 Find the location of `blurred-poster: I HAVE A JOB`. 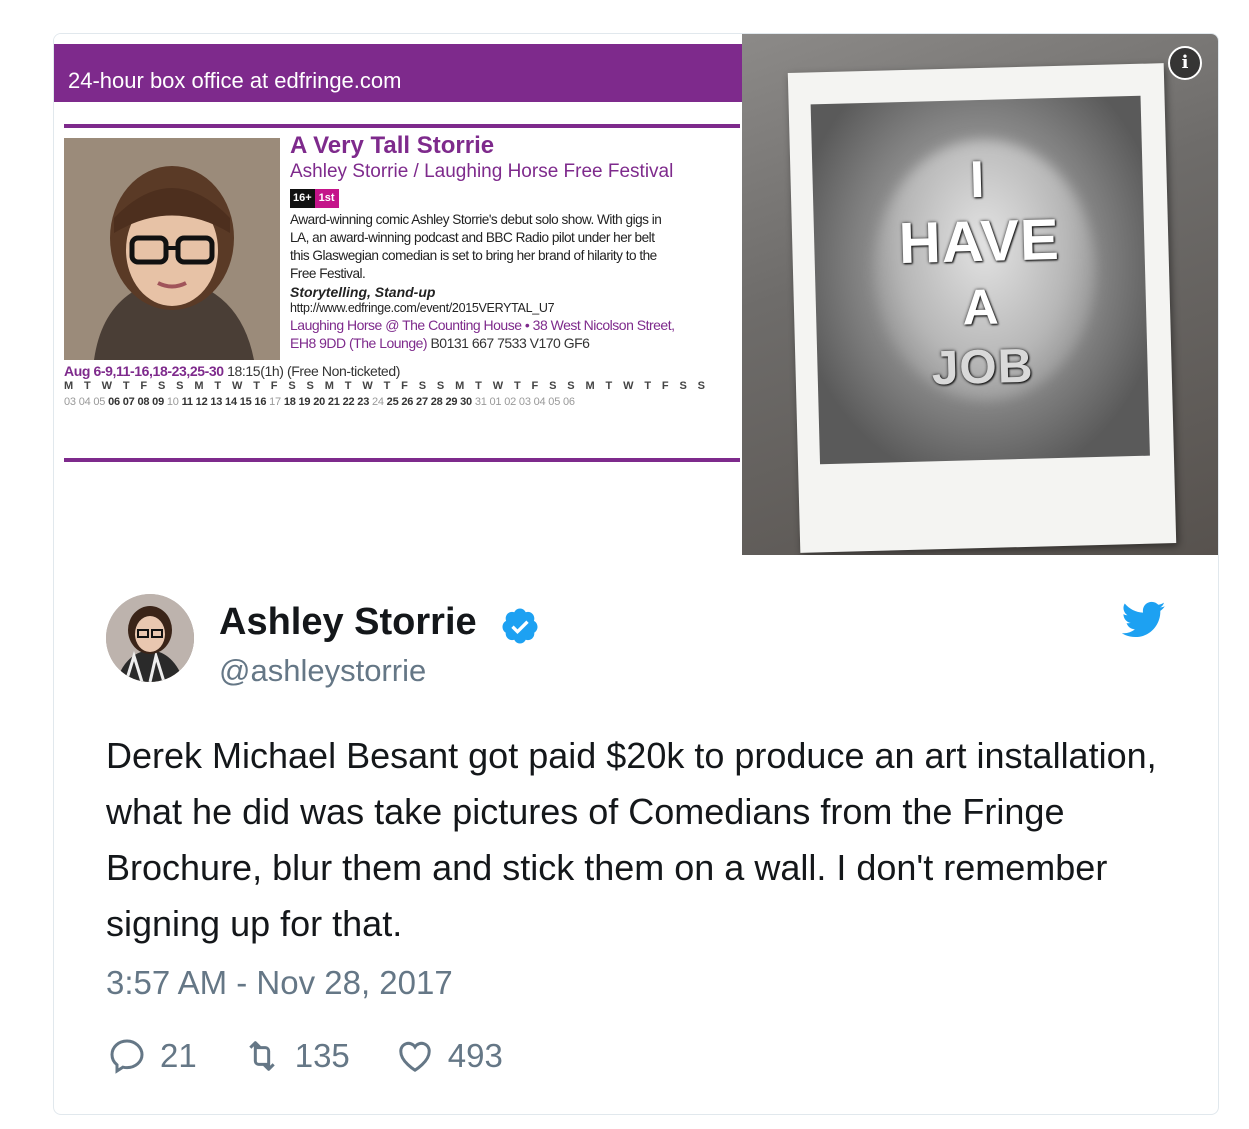

blurred-poster: I HAVE A JOB is located at coordinates (982, 308).